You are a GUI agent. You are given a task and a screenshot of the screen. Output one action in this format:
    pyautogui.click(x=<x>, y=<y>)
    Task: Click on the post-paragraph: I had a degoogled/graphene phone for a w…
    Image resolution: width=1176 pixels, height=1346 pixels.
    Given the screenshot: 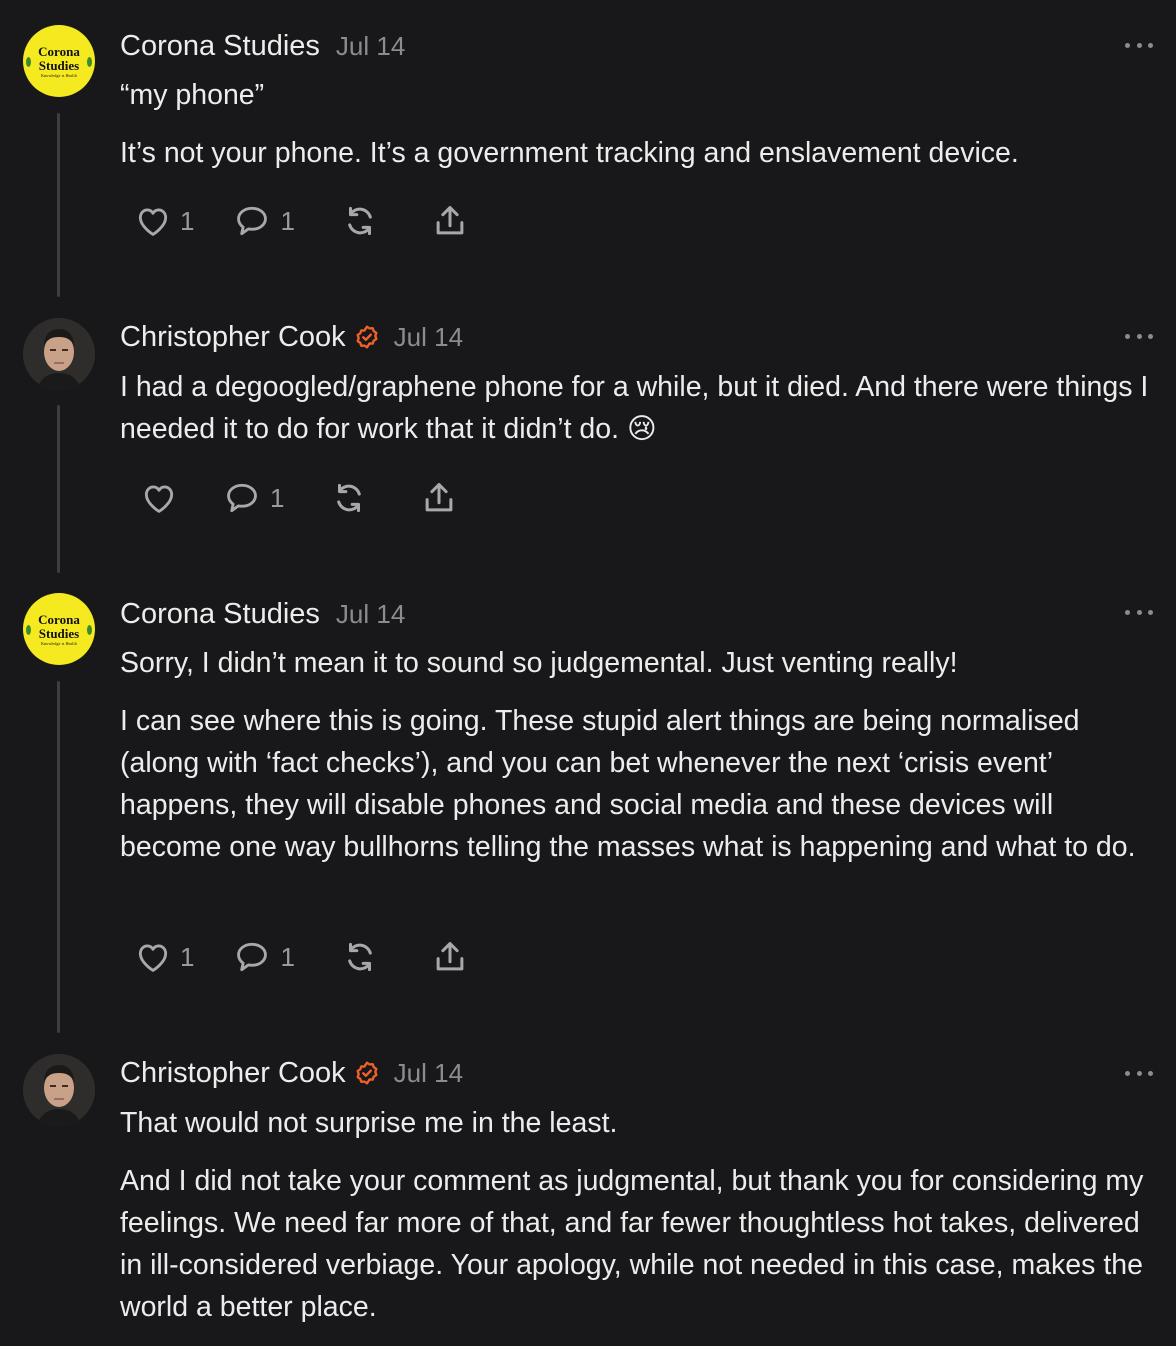 What is the action you would take?
    pyautogui.click(x=634, y=408)
    